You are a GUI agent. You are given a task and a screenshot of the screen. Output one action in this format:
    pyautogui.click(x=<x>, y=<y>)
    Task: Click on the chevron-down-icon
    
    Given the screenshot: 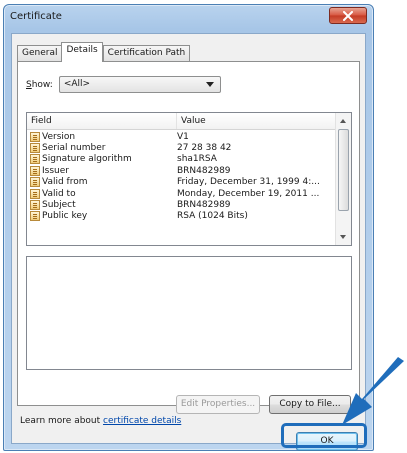 What is the action you would take?
    pyautogui.click(x=209, y=84)
    